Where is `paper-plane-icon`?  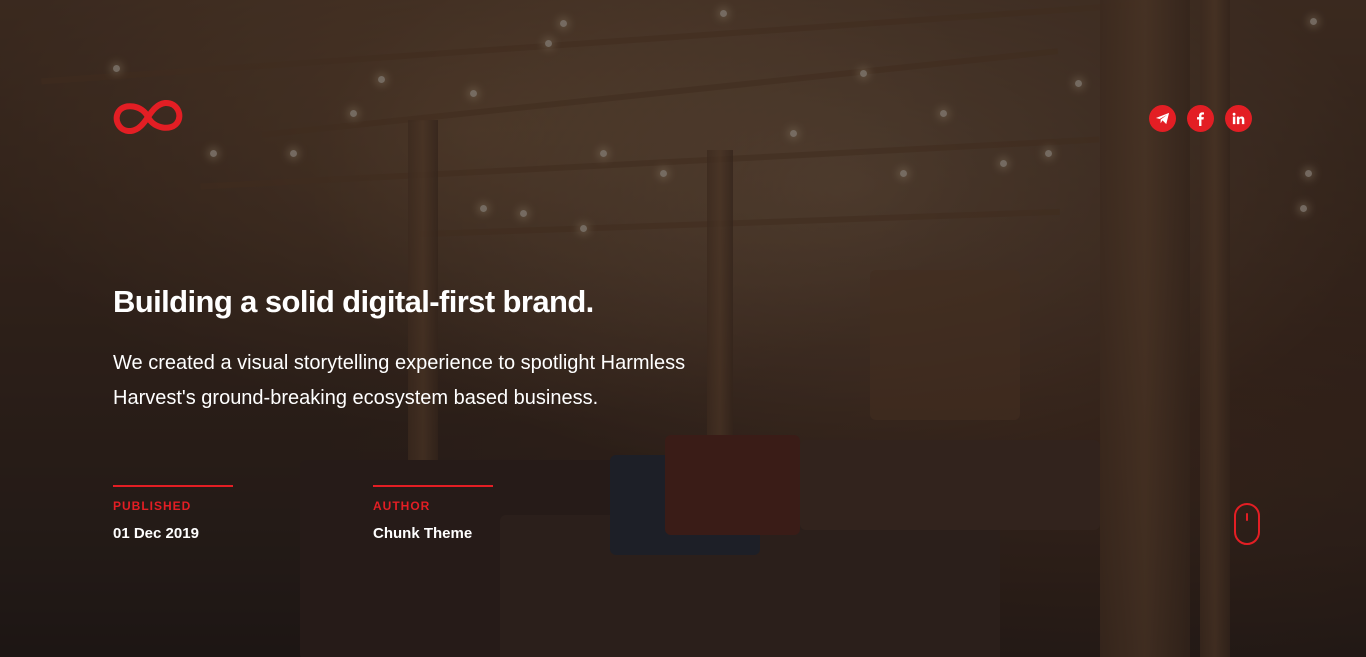 paper-plane-icon is located at coordinates (1162, 118).